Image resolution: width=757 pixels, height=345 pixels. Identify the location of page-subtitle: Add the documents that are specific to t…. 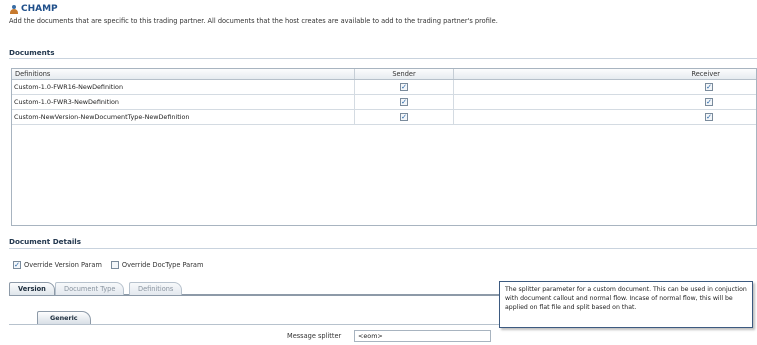
(253, 21).